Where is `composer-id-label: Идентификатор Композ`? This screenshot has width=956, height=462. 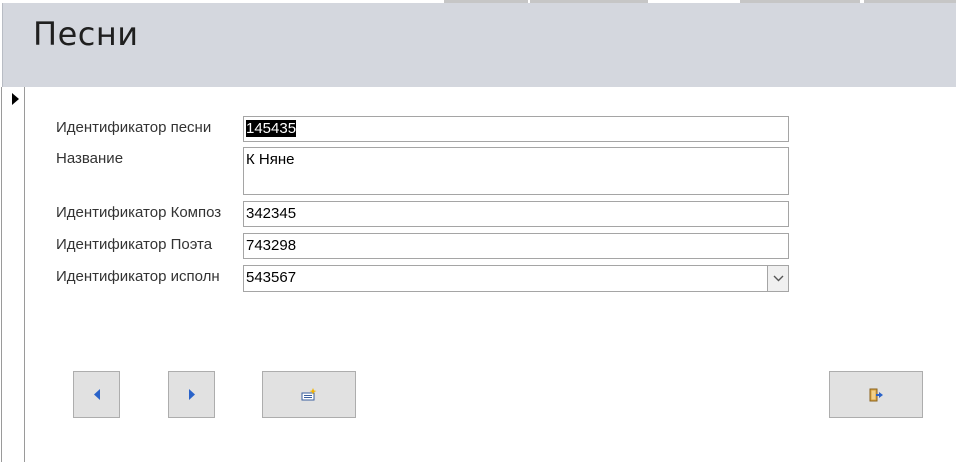 composer-id-label: Идентификатор Композ is located at coordinates (139, 212).